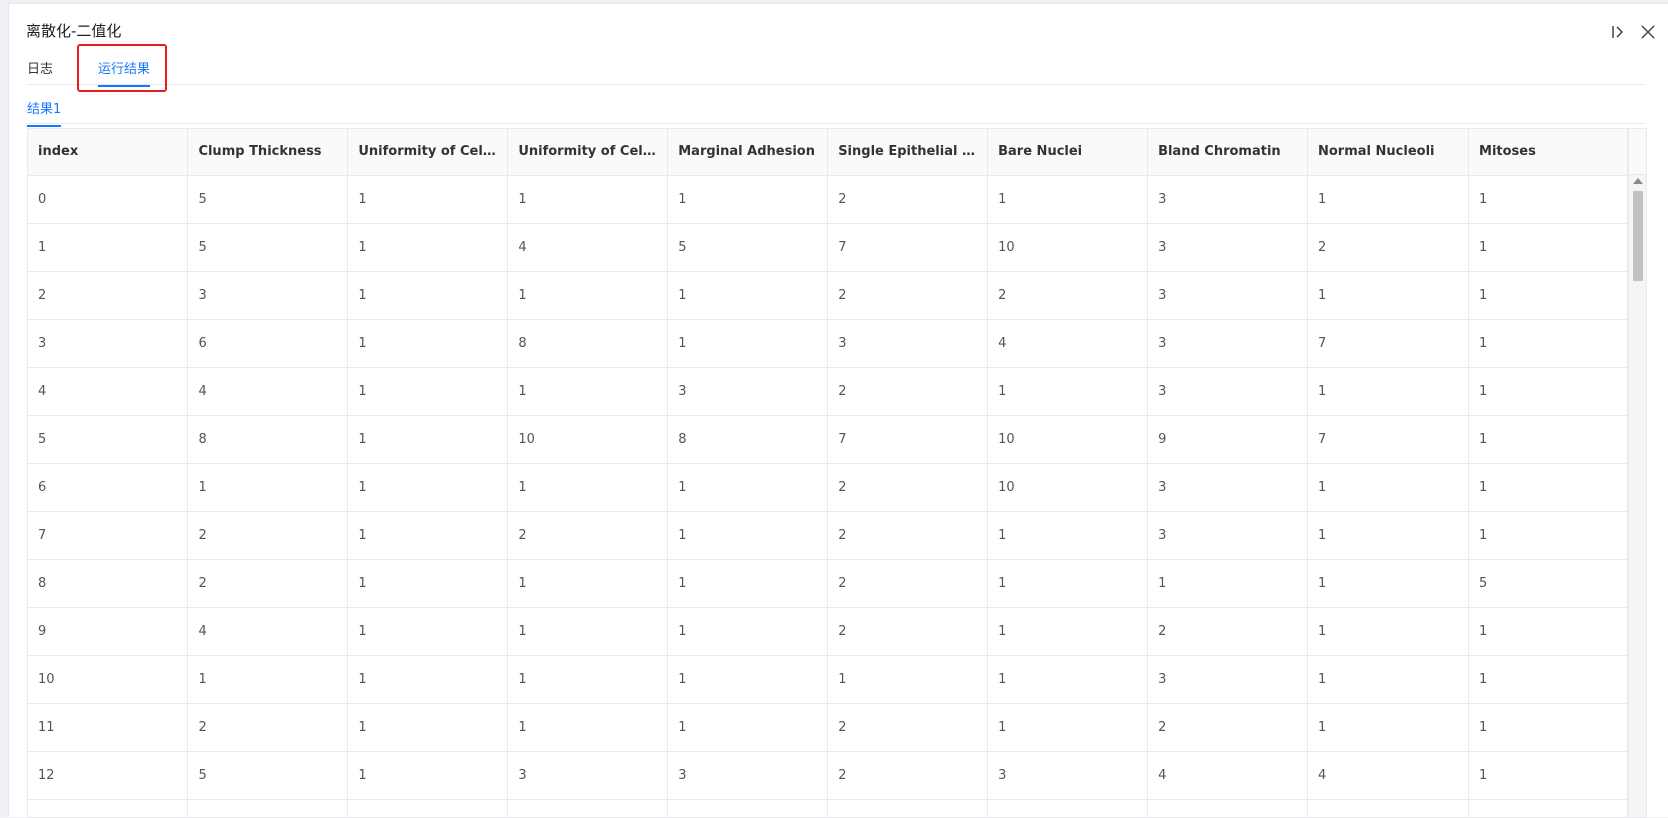  I want to click on column-header: Normal Nucleoli, so click(1388, 152).